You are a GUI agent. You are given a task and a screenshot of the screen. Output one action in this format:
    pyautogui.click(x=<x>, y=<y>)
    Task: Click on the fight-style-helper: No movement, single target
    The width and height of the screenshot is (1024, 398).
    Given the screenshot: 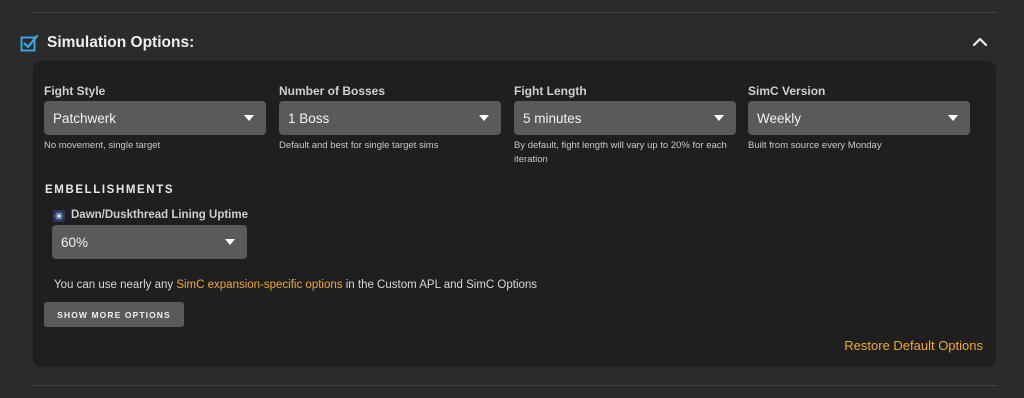 What is the action you would take?
    pyautogui.click(x=102, y=145)
    